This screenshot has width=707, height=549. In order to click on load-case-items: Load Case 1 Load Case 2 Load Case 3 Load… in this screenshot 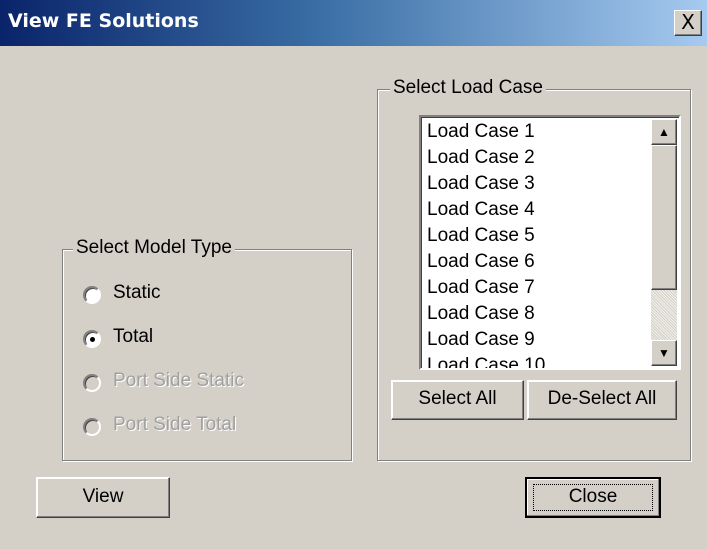, I will do `click(486, 243)`.